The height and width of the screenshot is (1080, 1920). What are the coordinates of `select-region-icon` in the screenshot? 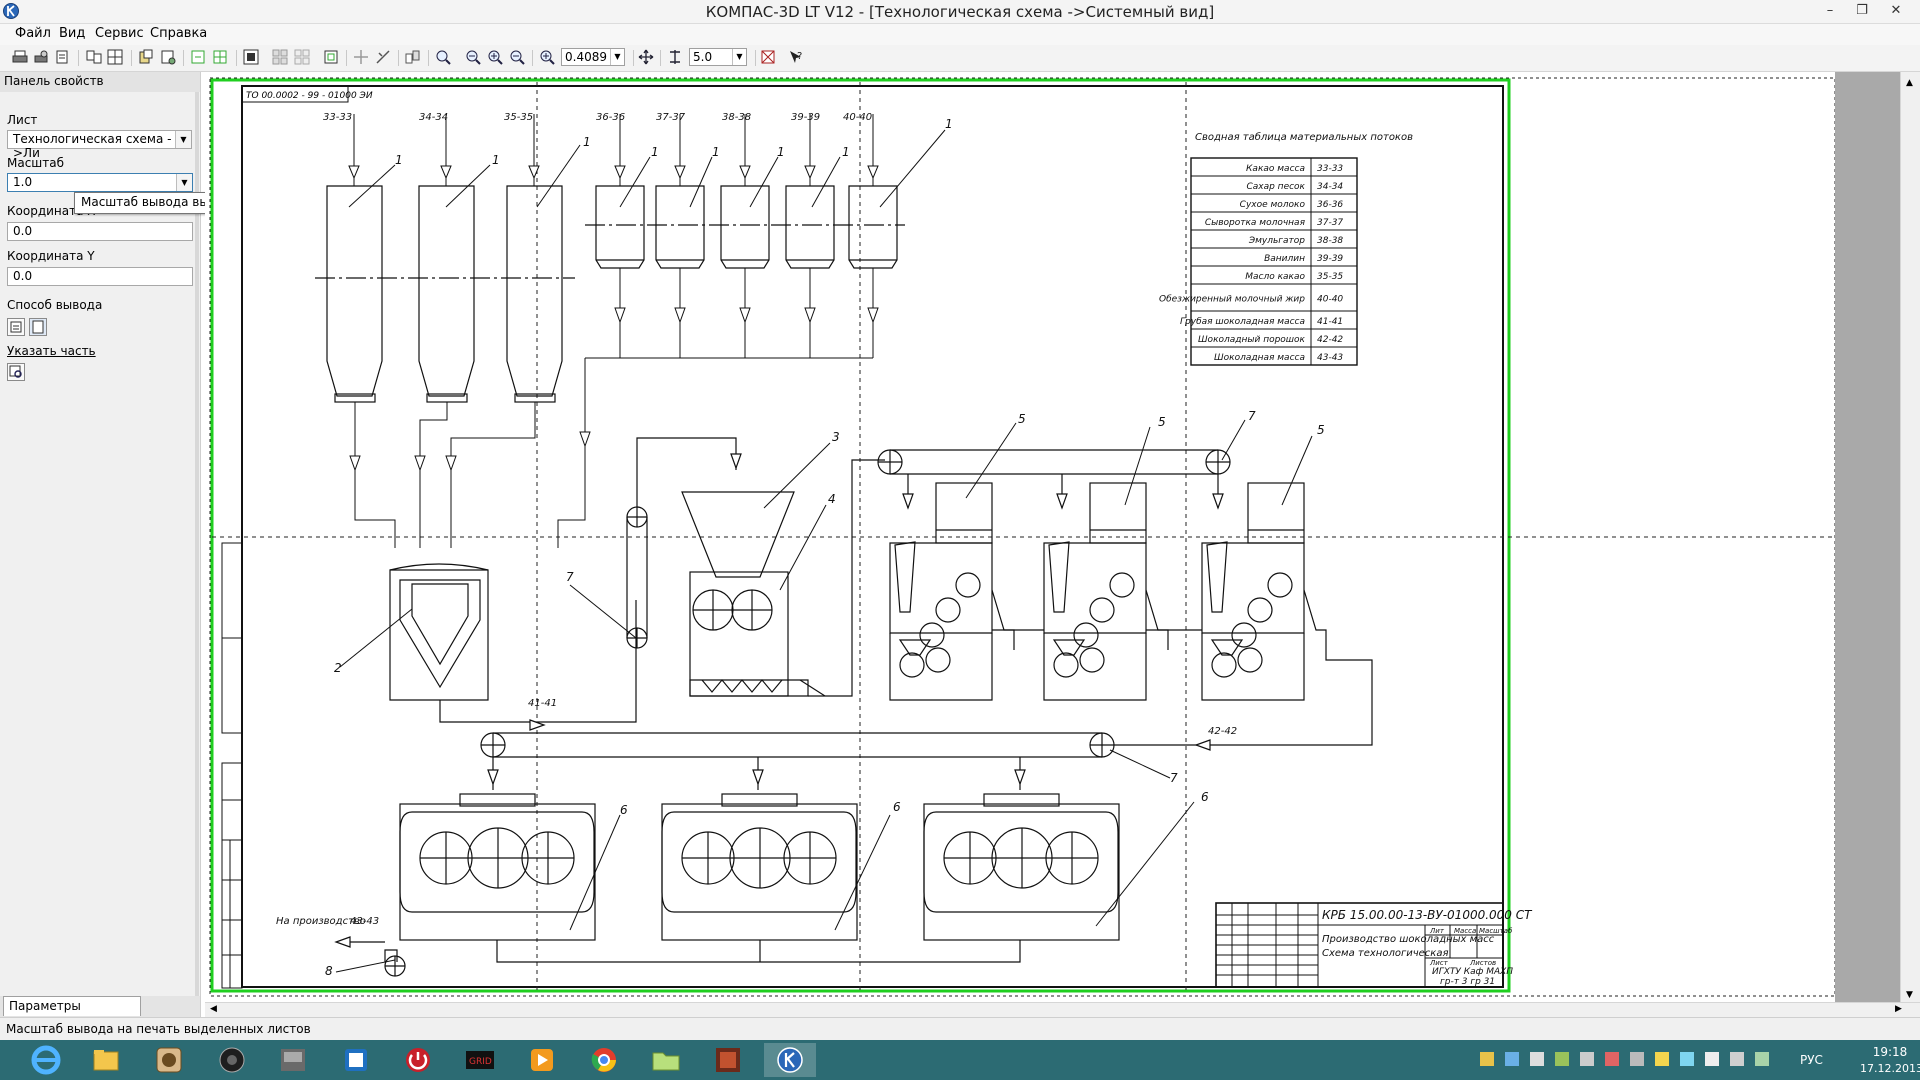 It's located at (15, 371).